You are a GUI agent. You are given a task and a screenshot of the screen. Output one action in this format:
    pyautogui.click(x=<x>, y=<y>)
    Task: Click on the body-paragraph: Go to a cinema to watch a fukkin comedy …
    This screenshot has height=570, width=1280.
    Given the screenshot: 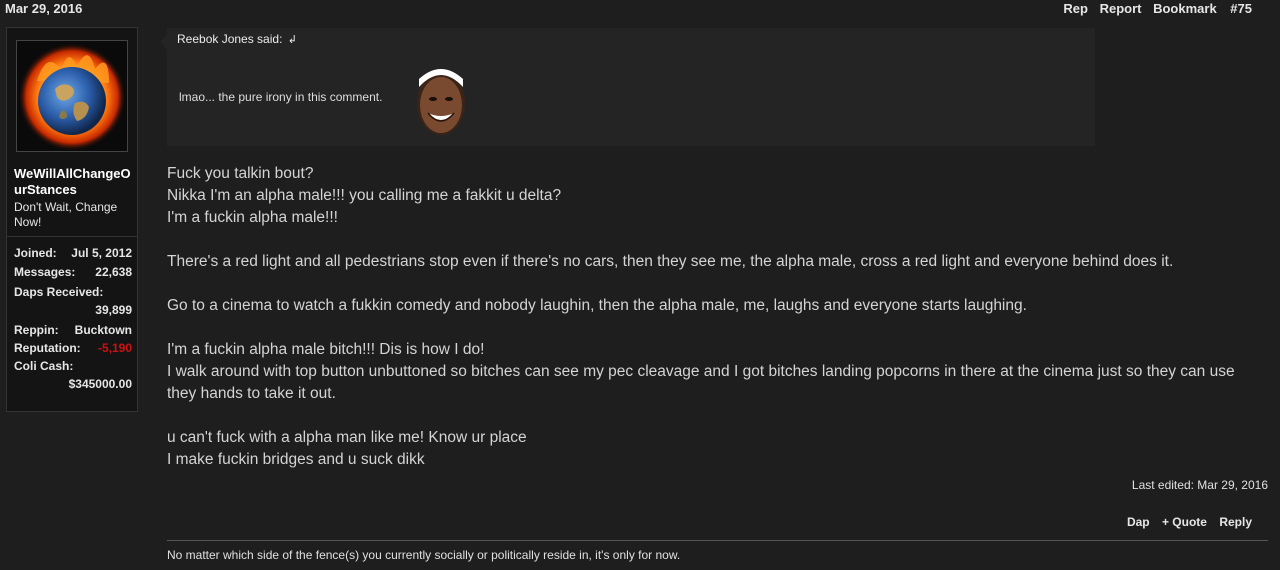 What is the action you would take?
    pyautogui.click(x=597, y=305)
    